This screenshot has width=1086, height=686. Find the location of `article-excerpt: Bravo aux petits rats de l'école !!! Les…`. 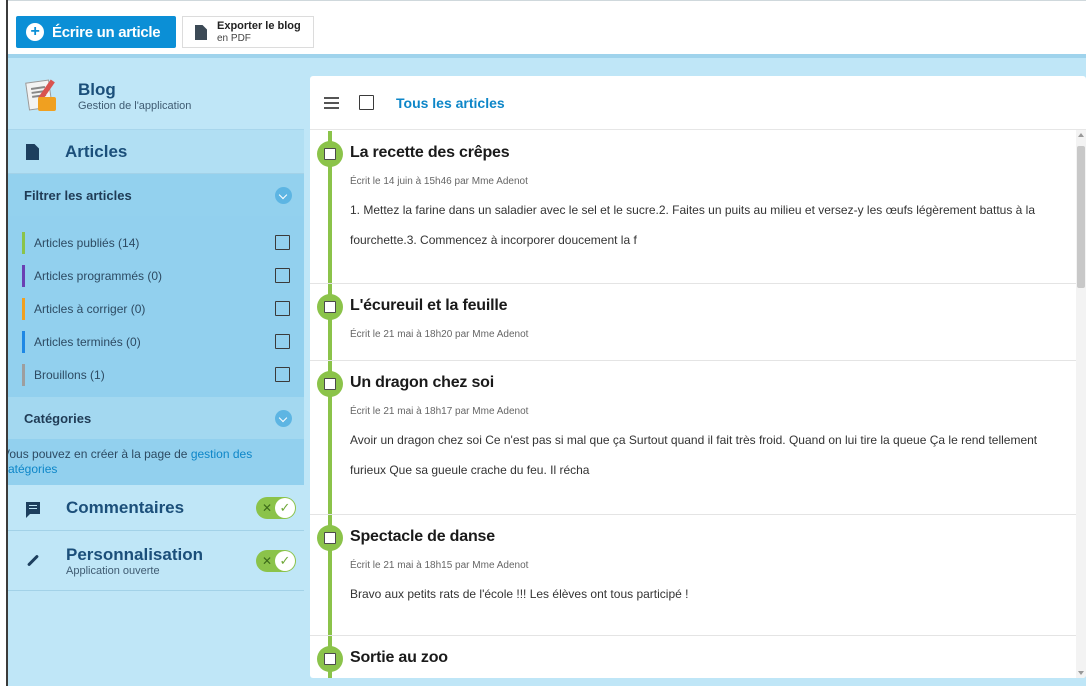

article-excerpt: Bravo aux petits rats de l'école !!! Les… is located at coordinates (519, 594).